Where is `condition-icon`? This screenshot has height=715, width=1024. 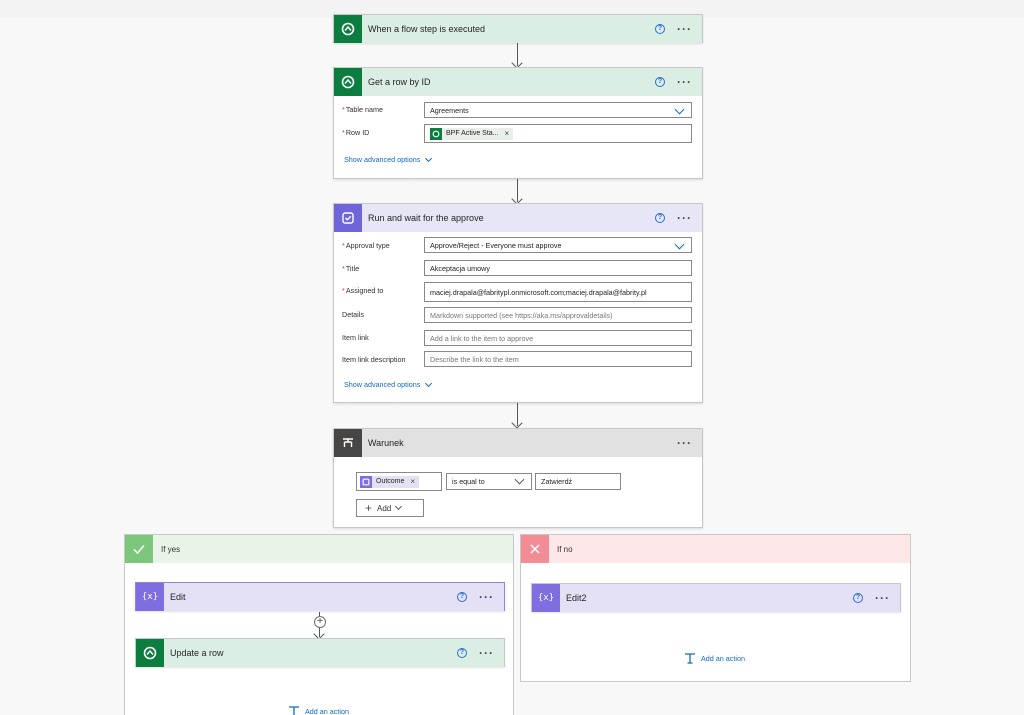
condition-icon is located at coordinates (348, 443).